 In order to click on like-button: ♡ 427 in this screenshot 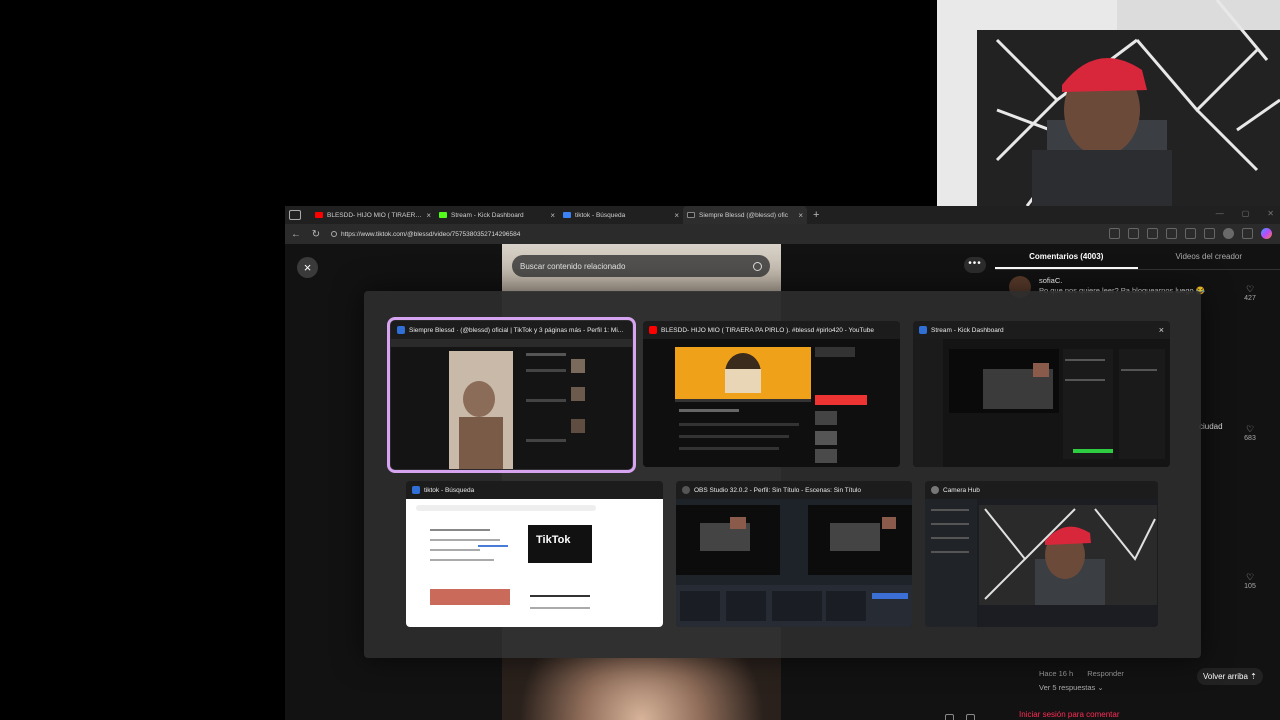, I will do `click(1250, 293)`.